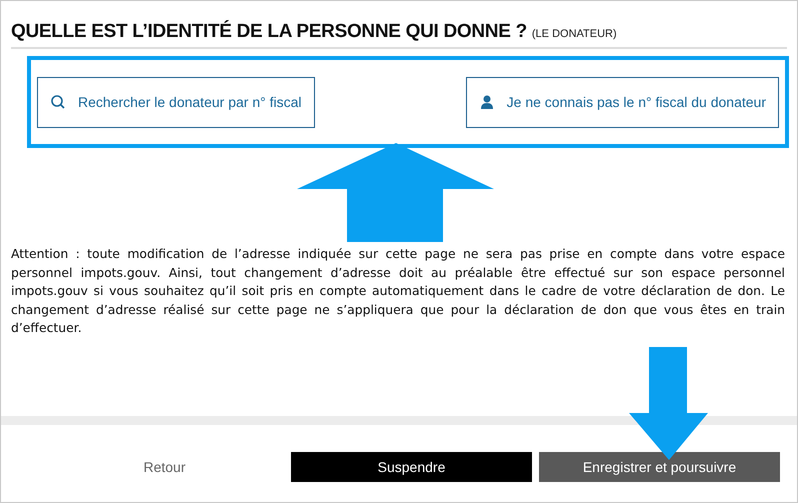 This screenshot has height=503, width=798. What do you see at coordinates (58, 102) in the screenshot?
I see `search-icon` at bounding box center [58, 102].